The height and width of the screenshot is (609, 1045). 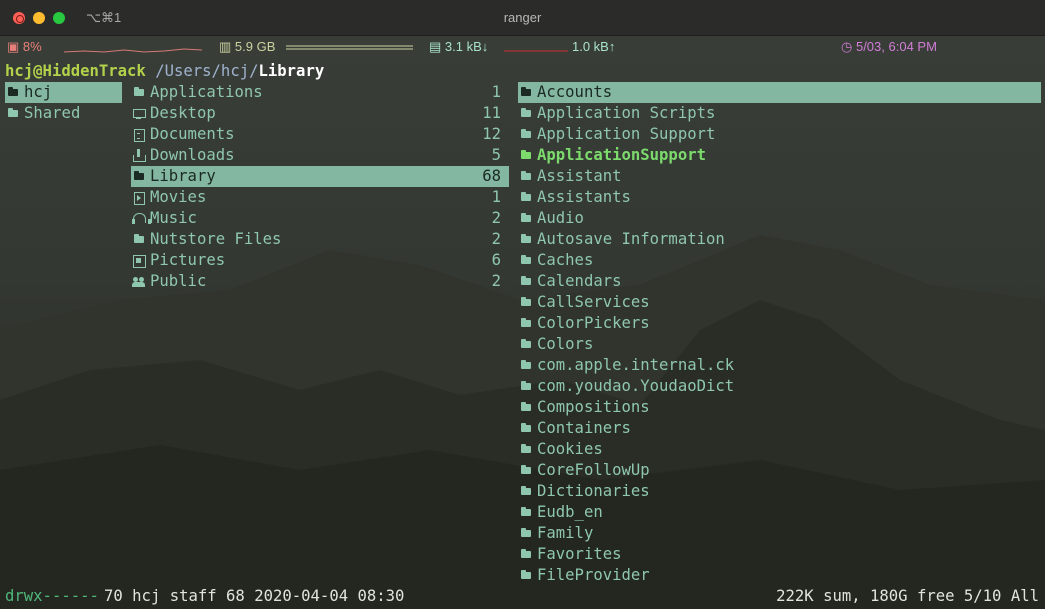 What do you see at coordinates (192, 155) in the screenshot?
I see `entry-name: Downloads` at bounding box center [192, 155].